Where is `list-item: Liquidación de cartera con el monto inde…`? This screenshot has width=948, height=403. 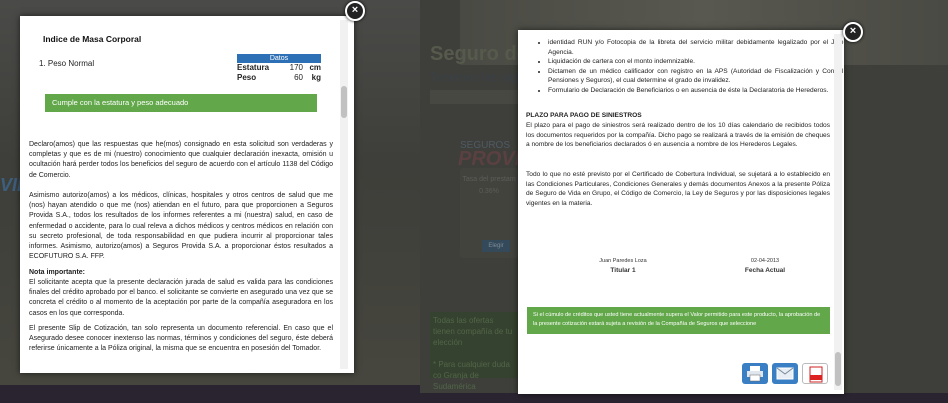 list-item: Liquidación de cartera con el monto inde… is located at coordinates (696, 62).